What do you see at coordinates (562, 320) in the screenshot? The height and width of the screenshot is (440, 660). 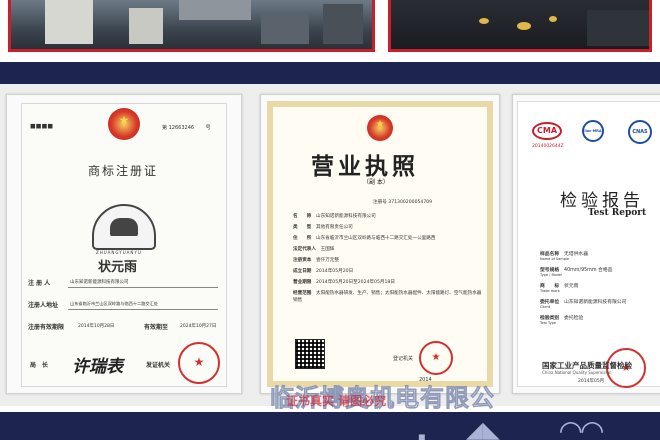 I see `report-row: 检验类别 委托检验 Test Type` at bounding box center [562, 320].